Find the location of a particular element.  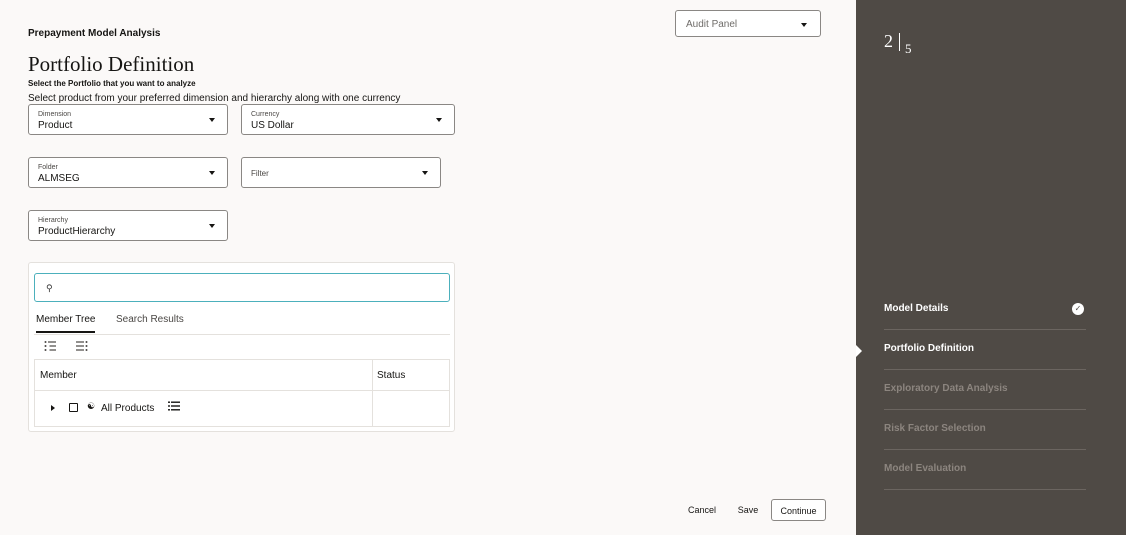

step-portfolio-definition: Portfolio Definition is located at coordinates (971, 350).